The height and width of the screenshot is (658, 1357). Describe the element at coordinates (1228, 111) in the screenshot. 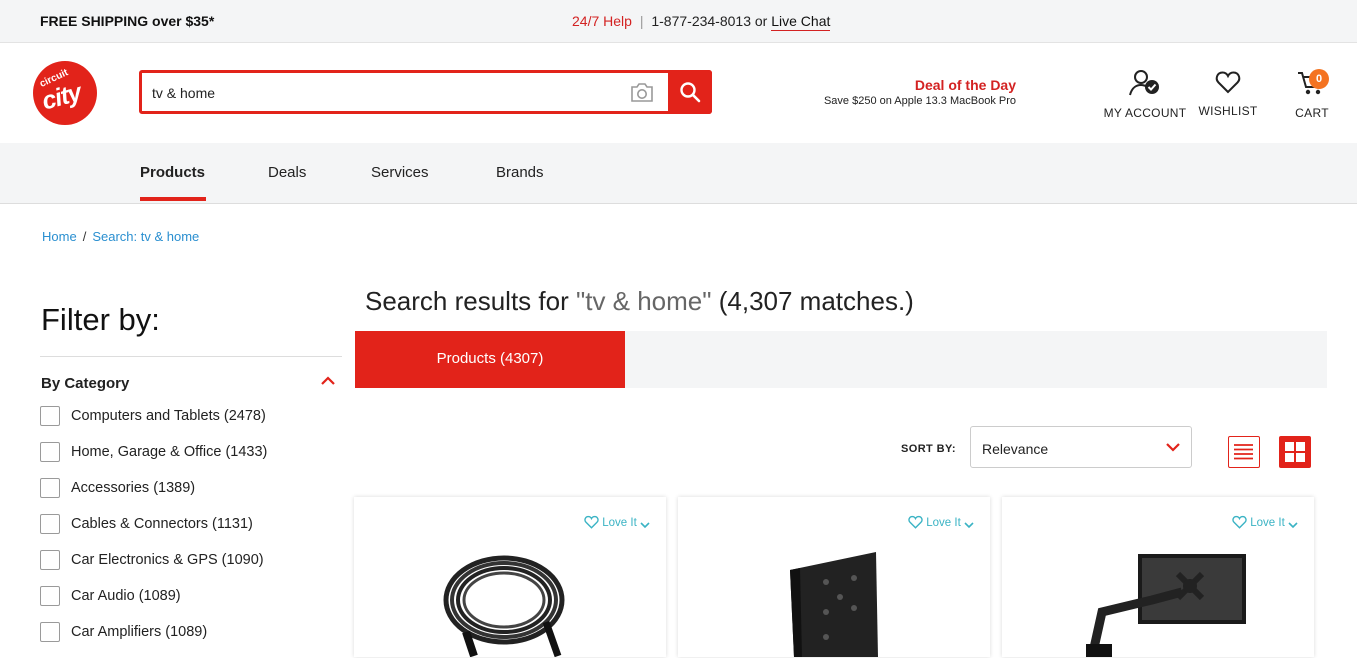

I see `wishlist-label: WISHLIST` at that location.